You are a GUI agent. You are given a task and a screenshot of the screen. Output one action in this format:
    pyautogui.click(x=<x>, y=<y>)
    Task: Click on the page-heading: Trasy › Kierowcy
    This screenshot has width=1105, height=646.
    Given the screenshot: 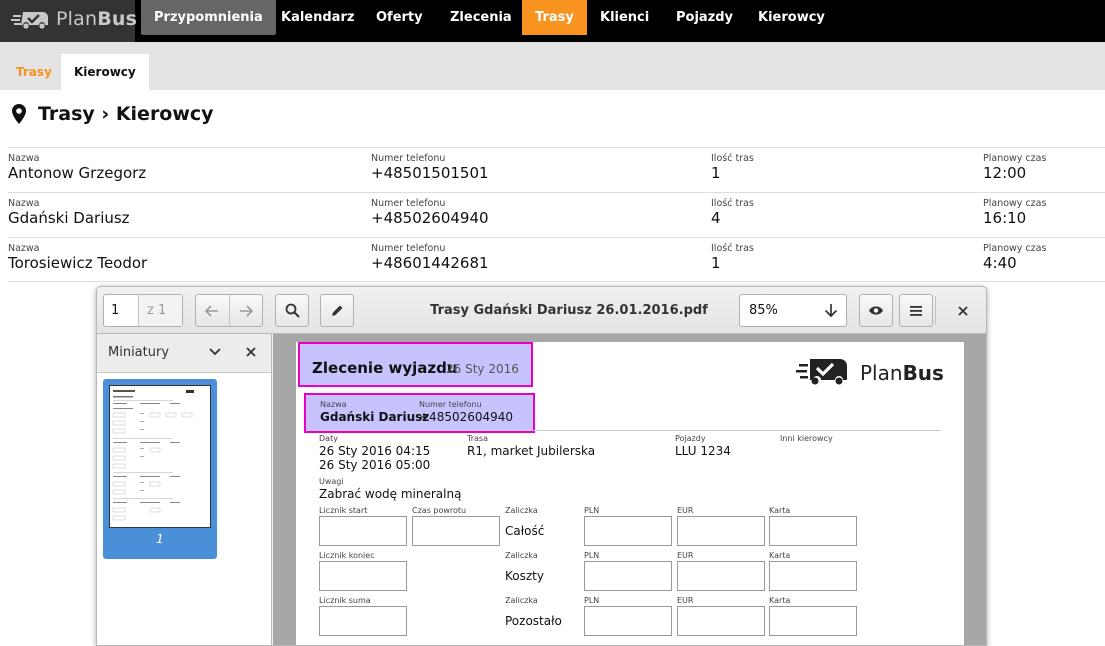 What is the action you would take?
    pyautogui.click(x=126, y=114)
    